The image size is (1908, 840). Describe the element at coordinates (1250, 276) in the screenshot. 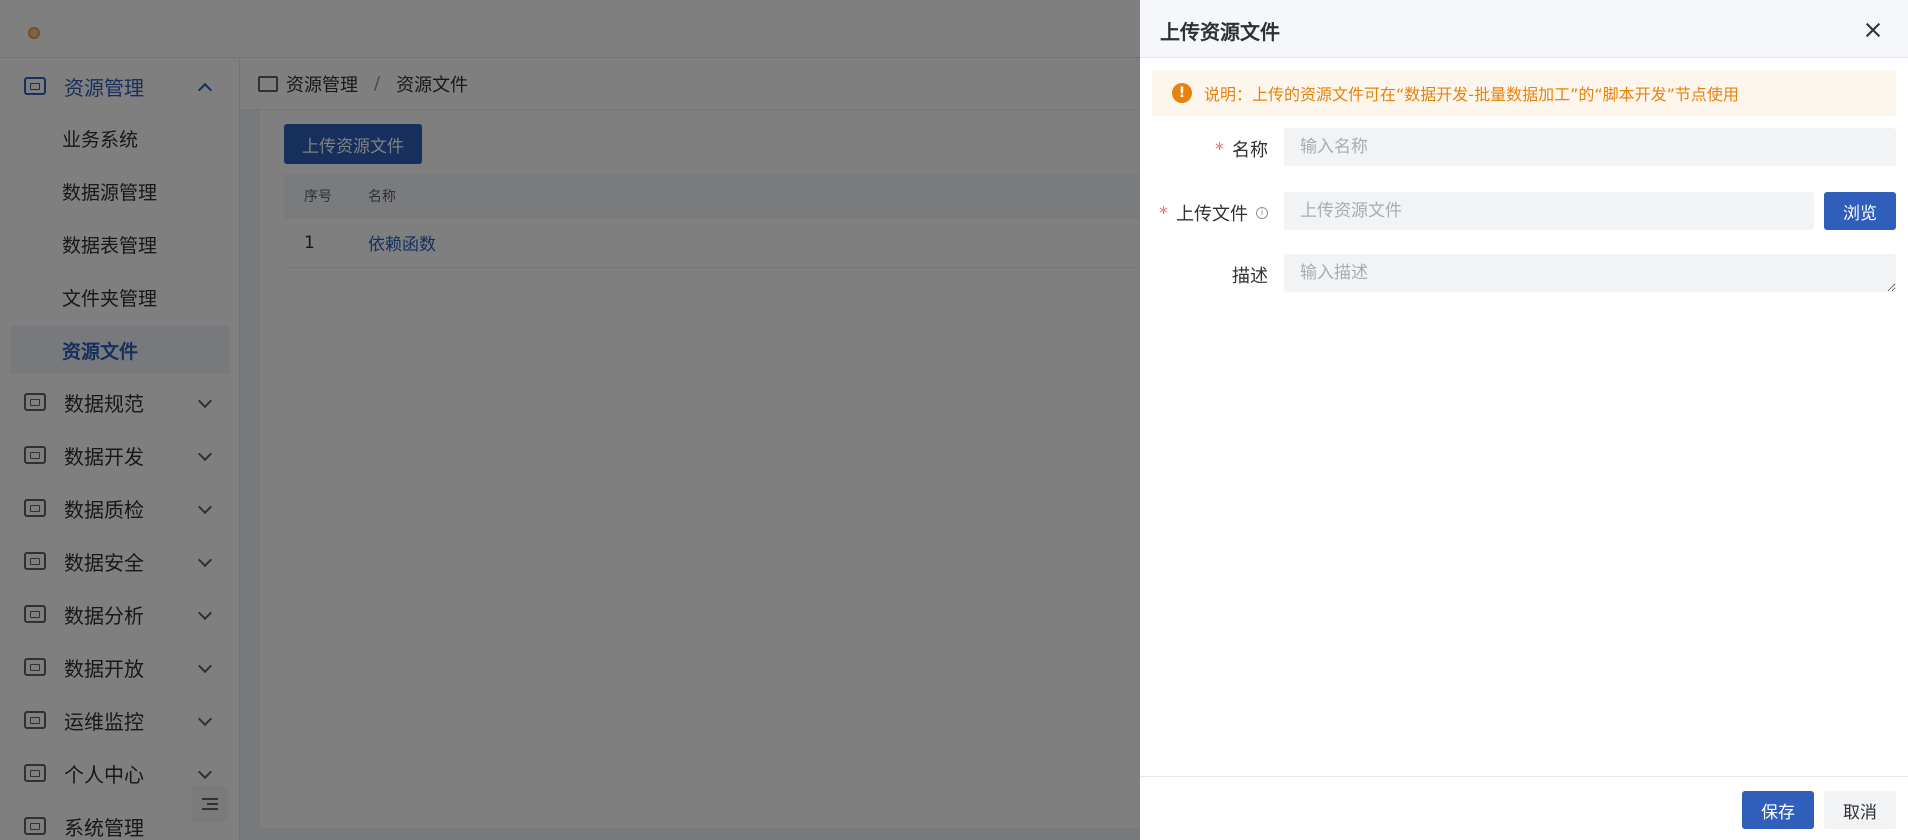

I see `description-label: 描述` at that location.